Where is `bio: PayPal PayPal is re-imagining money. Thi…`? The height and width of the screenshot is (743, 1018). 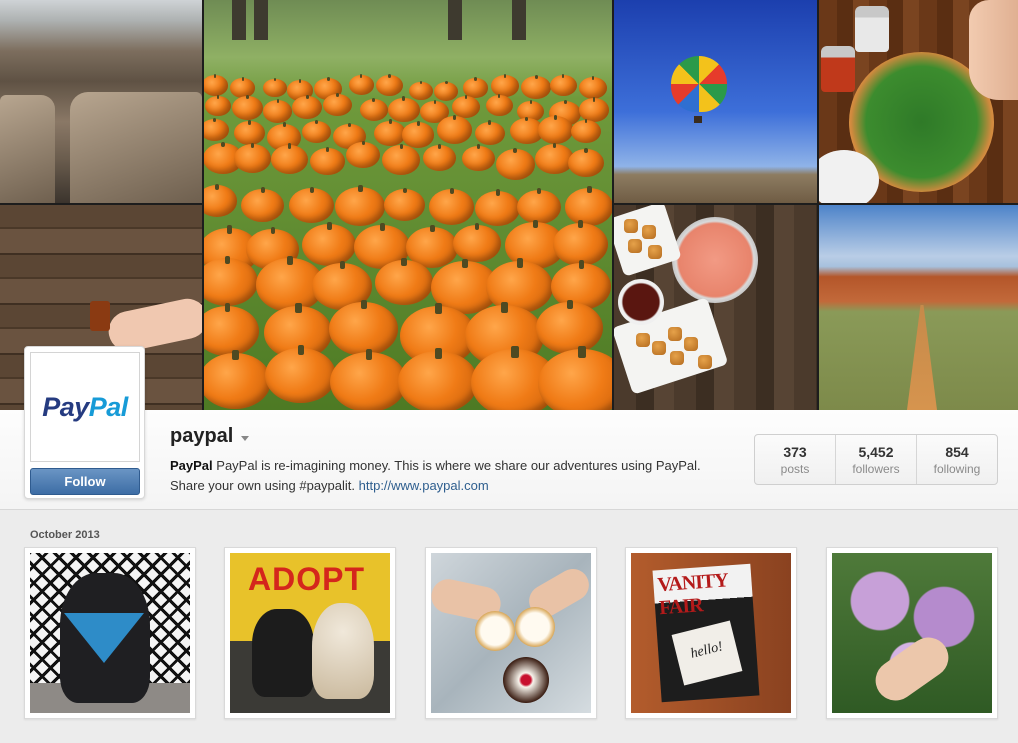
bio: PayPal PayPal is re-imagining money. Thi… is located at coordinates (440, 476).